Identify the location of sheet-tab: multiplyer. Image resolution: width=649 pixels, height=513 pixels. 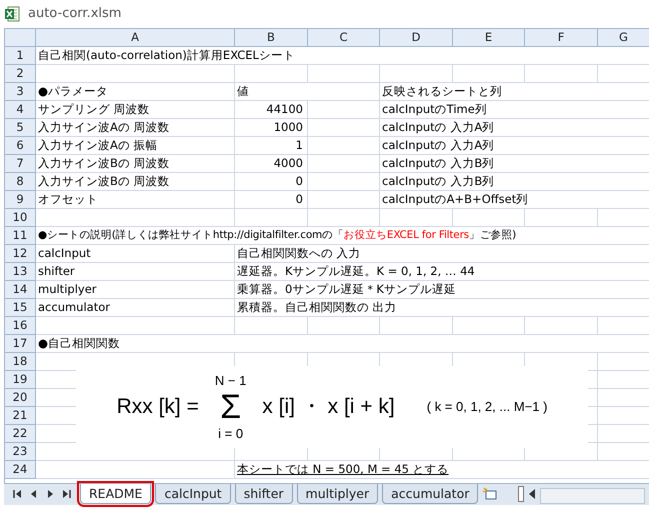
(337, 494).